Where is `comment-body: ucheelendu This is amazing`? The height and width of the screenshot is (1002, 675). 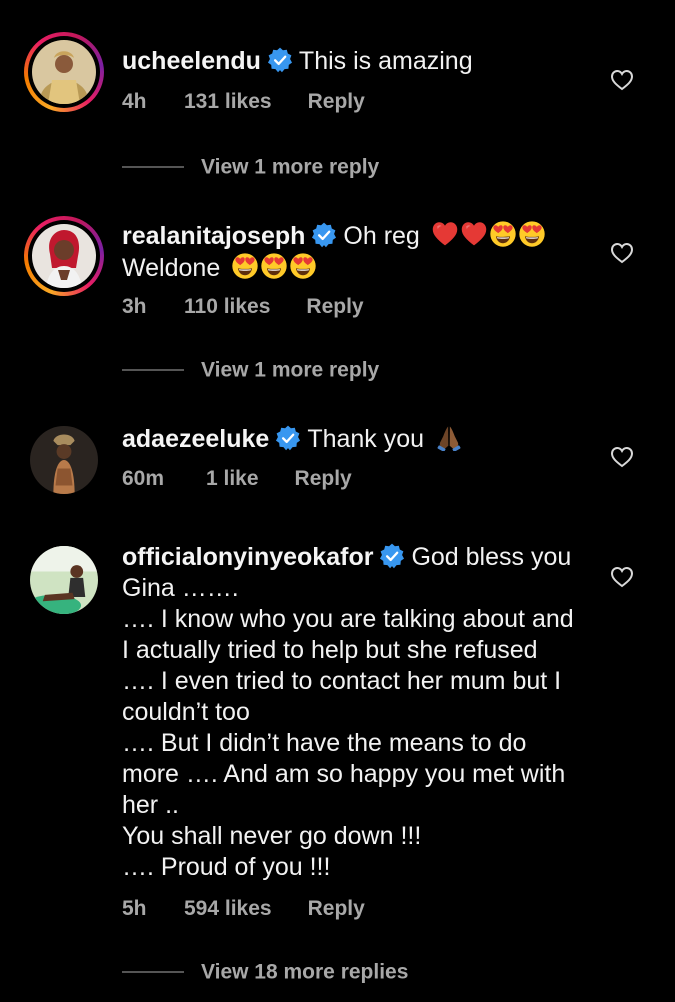 comment-body: ucheelendu This is amazing is located at coordinates (357, 61).